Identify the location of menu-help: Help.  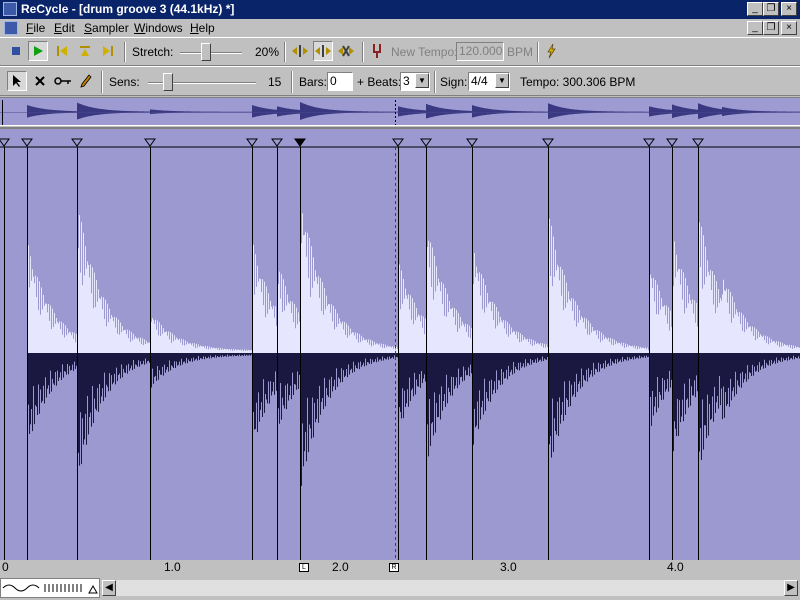
(202, 28).